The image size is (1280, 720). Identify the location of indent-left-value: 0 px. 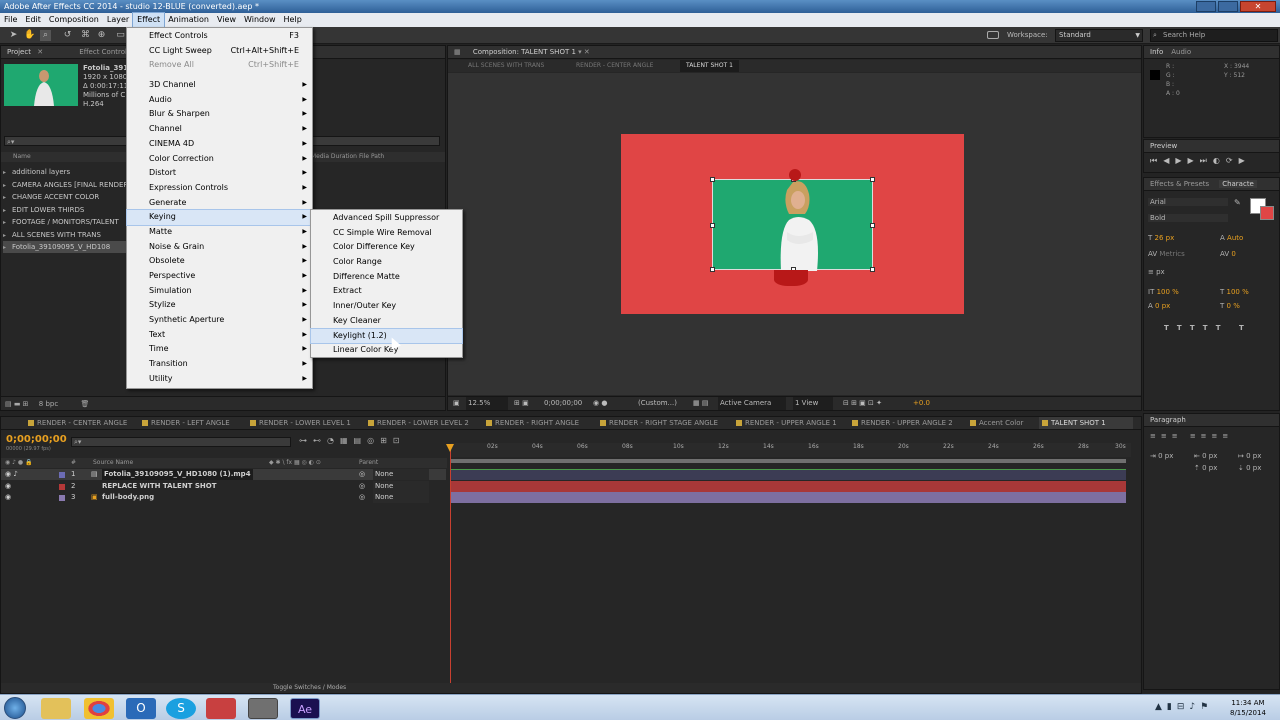
(1165, 456).